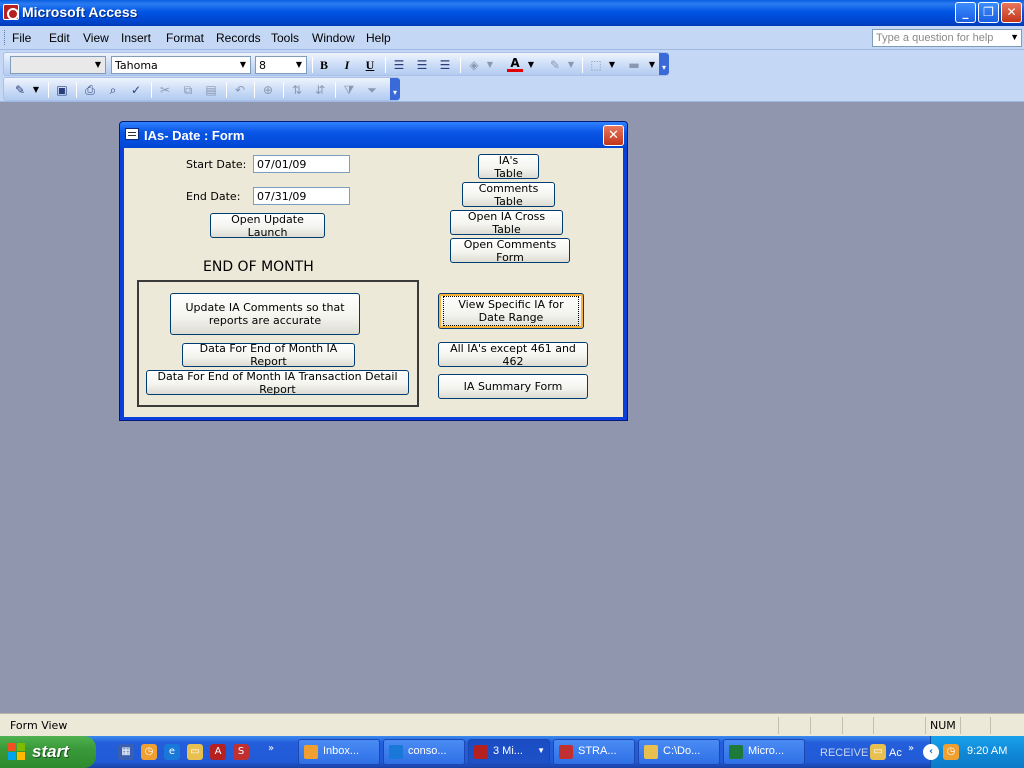  Describe the element at coordinates (172, 752) in the screenshot. I see `internet-explorer-icon: e` at that location.